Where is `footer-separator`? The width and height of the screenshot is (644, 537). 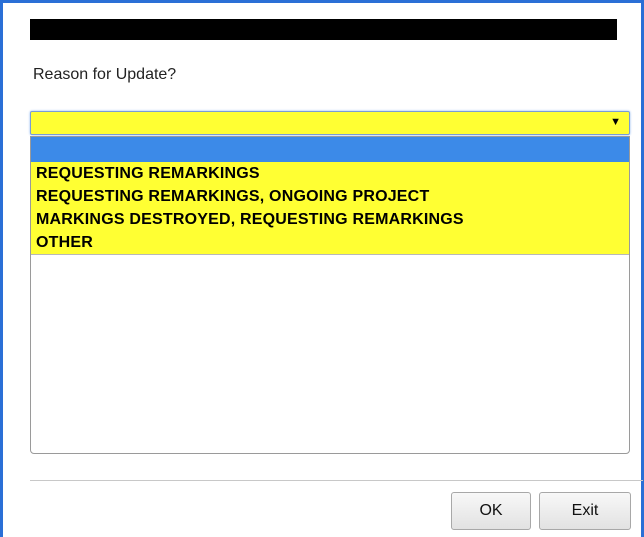
footer-separator is located at coordinates (336, 480).